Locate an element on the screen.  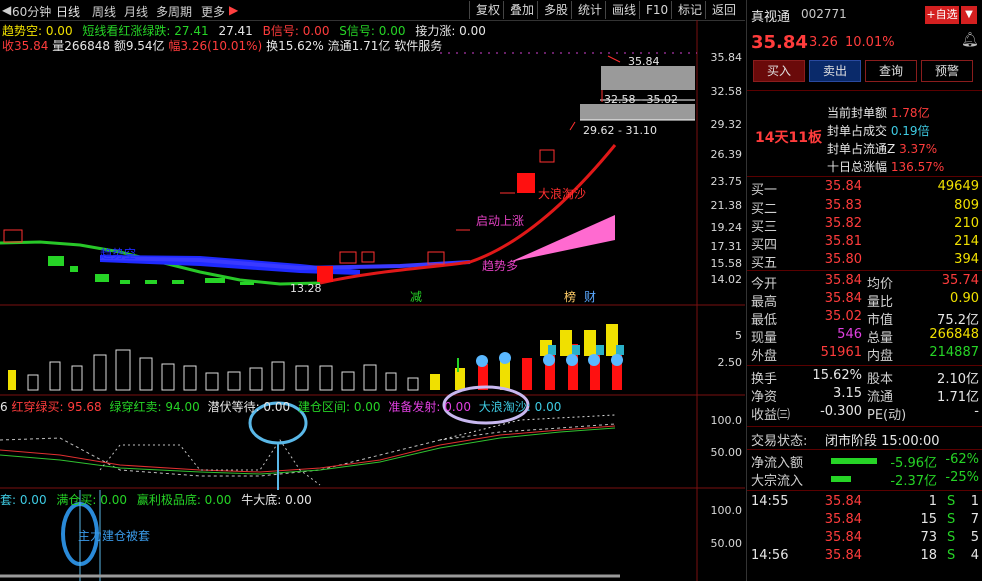
price-axis-label: 26.39 is located at coordinates (726, 154).